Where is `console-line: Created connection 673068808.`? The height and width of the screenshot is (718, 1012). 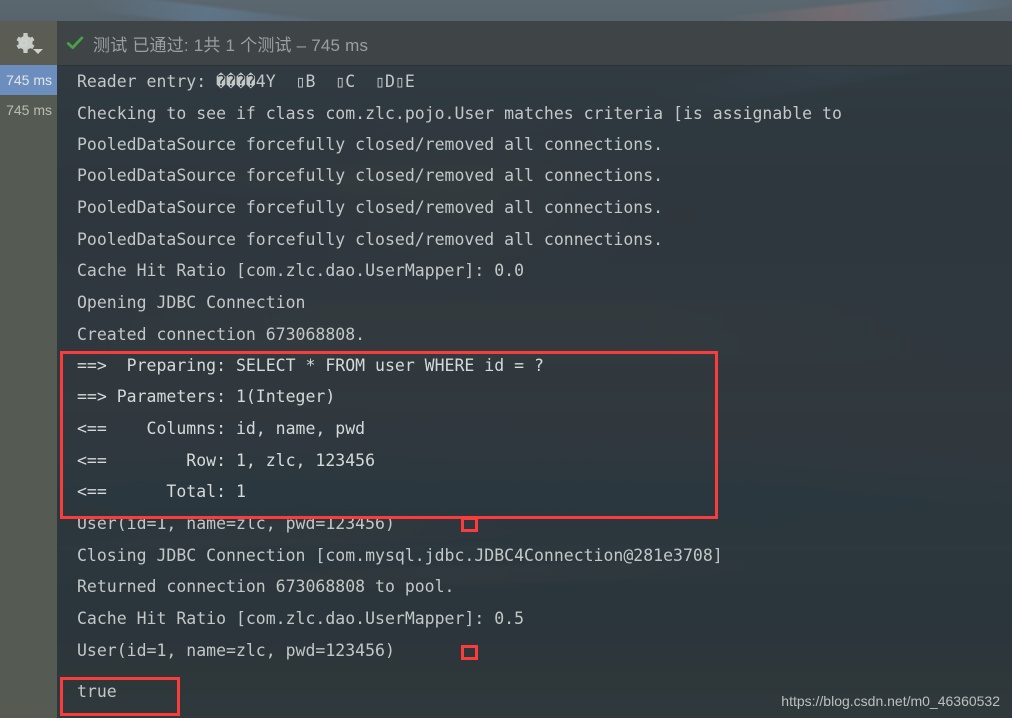
console-line: Created connection 673068808. is located at coordinates (221, 334).